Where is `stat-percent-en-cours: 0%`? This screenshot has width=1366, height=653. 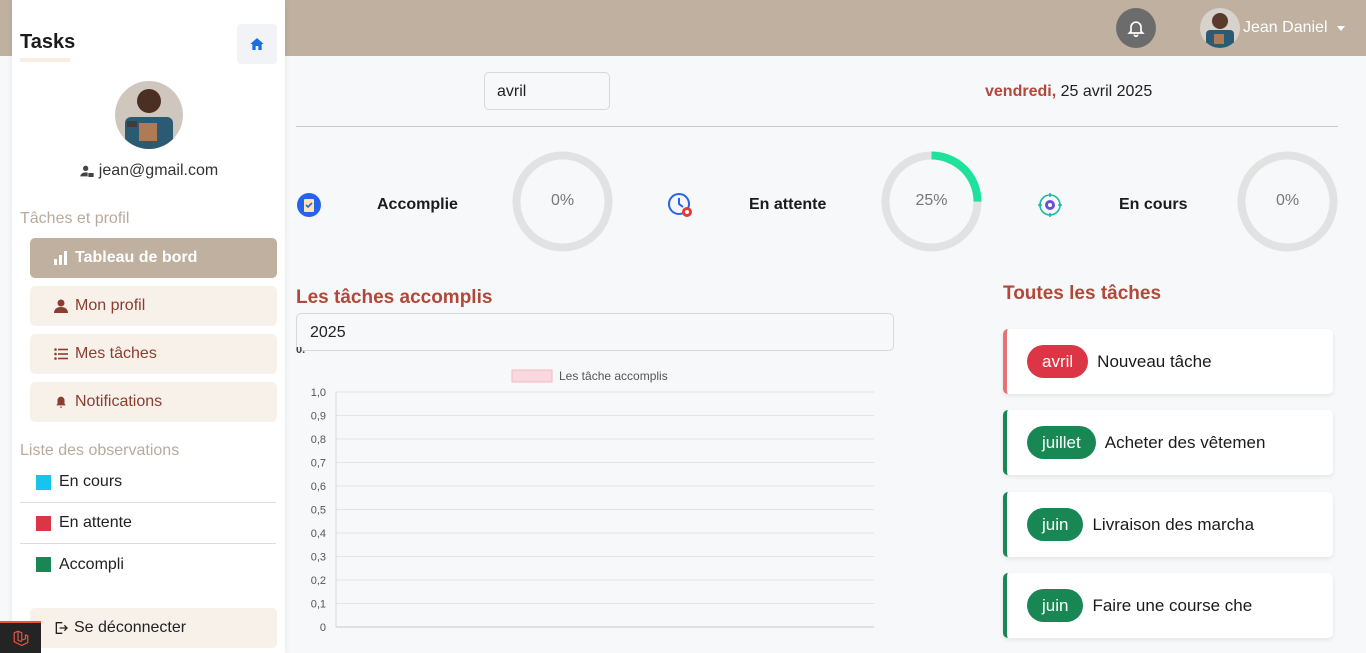
stat-percent-en-cours: 0% is located at coordinates (1287, 200).